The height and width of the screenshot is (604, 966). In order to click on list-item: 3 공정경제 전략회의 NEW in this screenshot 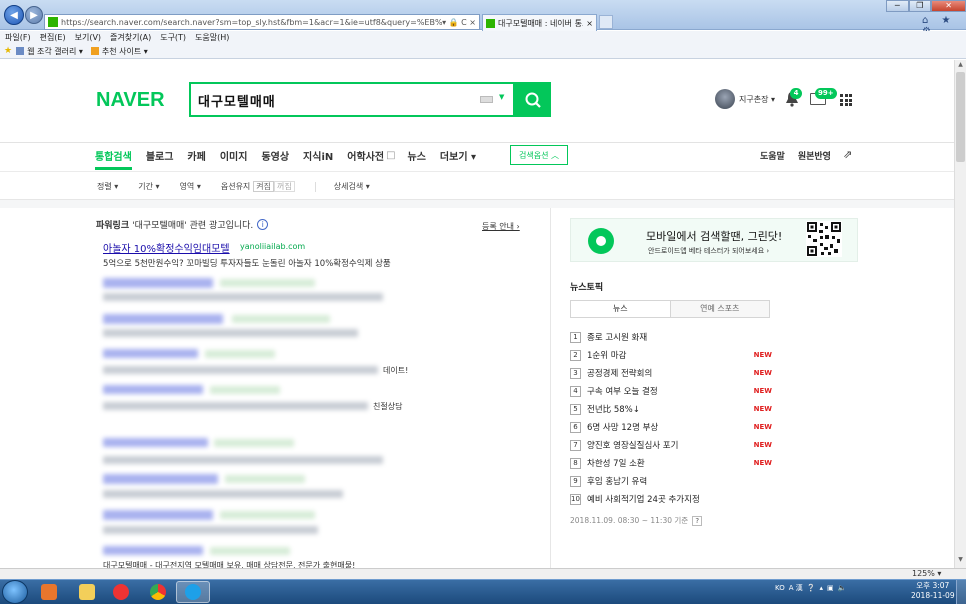, I will do `click(672, 373)`.